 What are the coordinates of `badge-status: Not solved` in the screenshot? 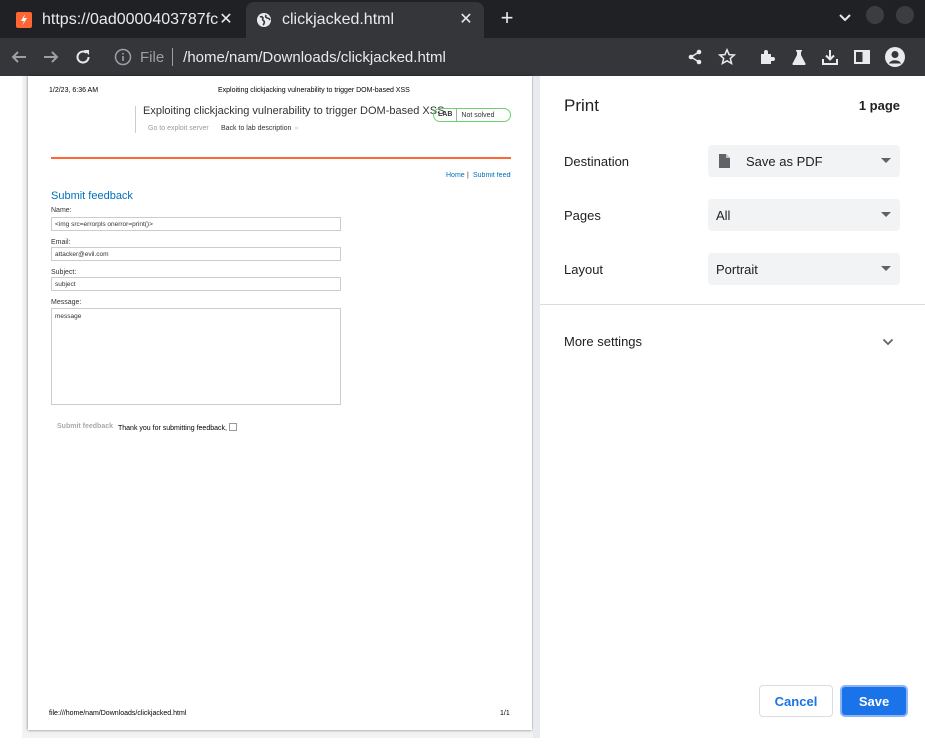 It's located at (478, 115).